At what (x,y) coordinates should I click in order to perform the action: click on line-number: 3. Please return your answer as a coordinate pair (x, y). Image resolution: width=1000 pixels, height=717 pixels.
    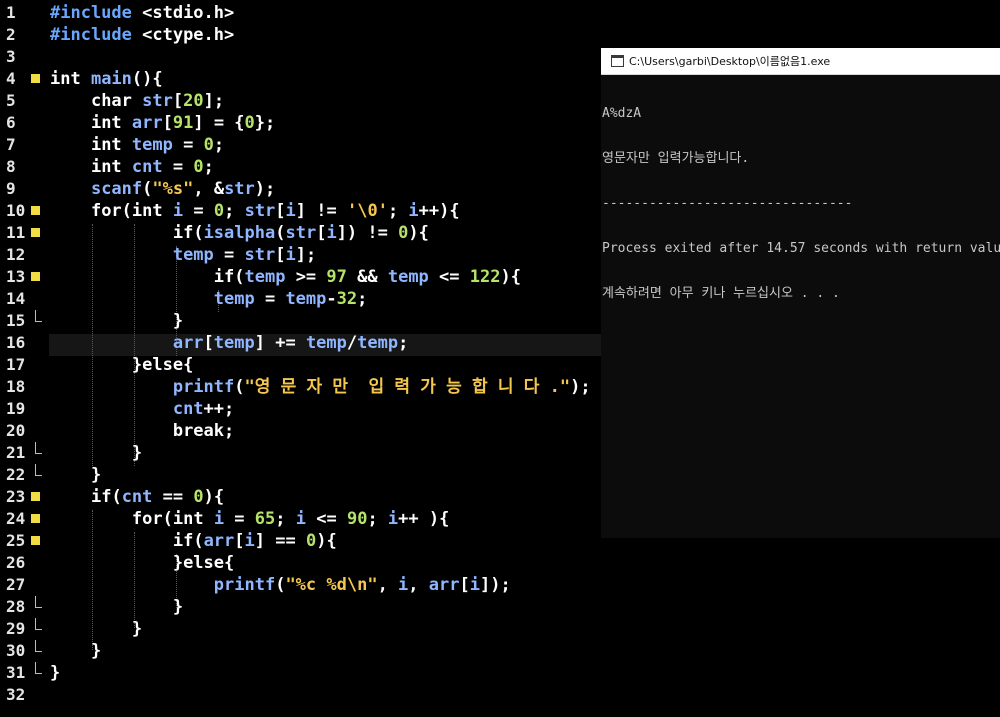
    Looking at the image, I should click on (11, 56).